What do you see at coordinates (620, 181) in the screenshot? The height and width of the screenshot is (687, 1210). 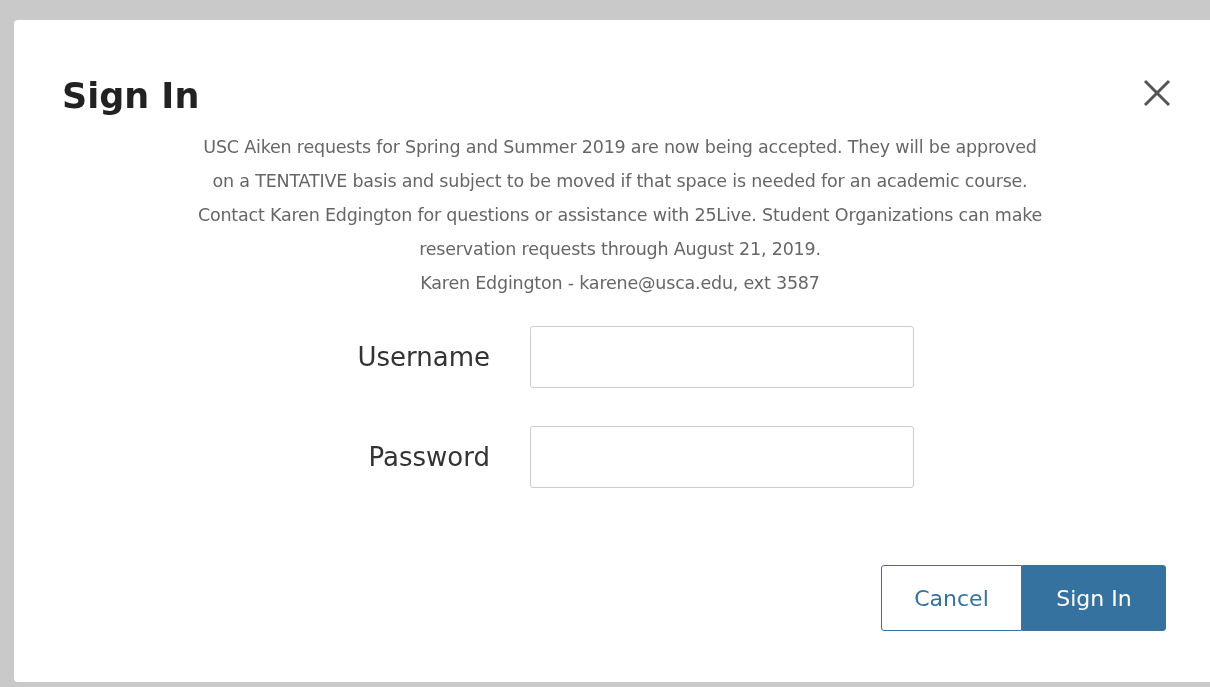 I see `message-line: on a TENTATIVE basis and subject to be moved if that space is needed for an academic course.` at bounding box center [620, 181].